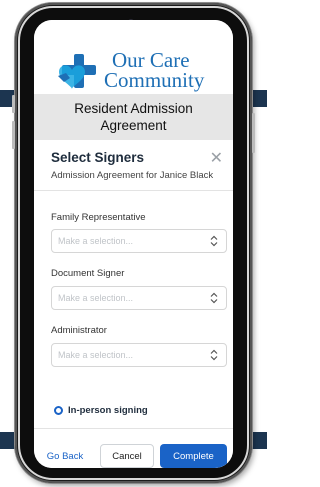 The width and height of the screenshot is (320, 487). Describe the element at coordinates (133, 117) in the screenshot. I see `page-title: Resident Admission Agreement` at that location.